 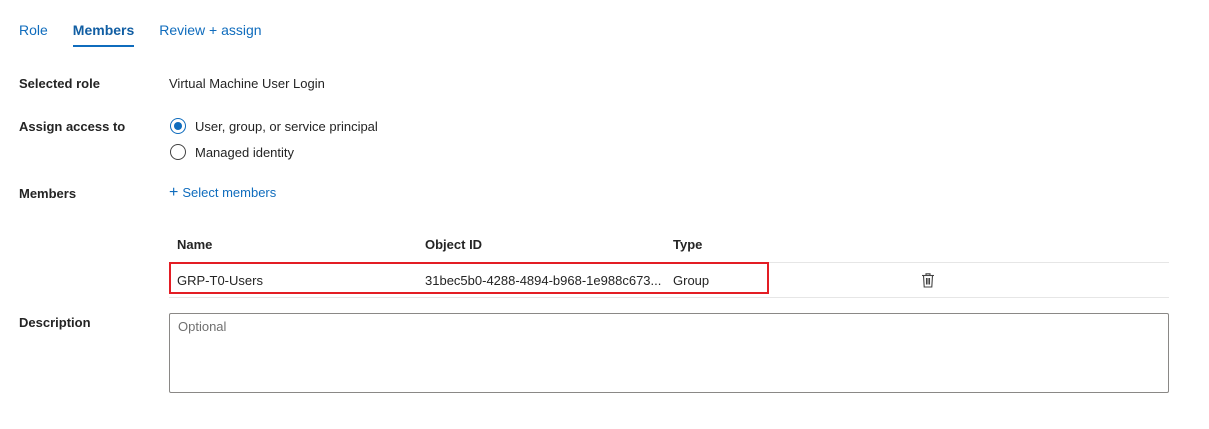 I want to click on radio-managed-identity-label: Managed identity, so click(x=245, y=152).